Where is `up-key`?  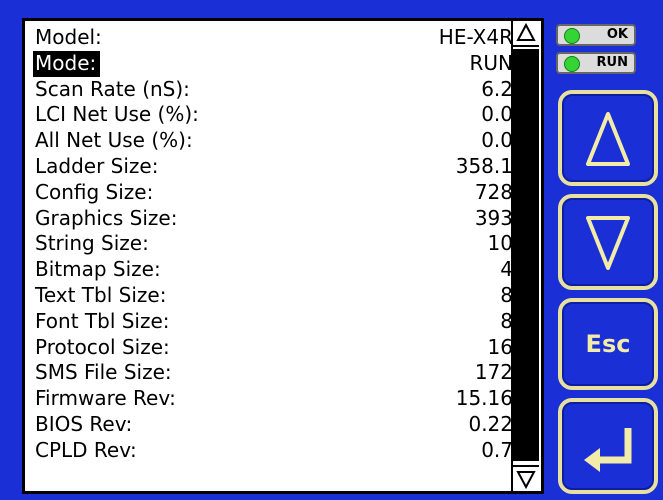 up-key is located at coordinates (608, 138).